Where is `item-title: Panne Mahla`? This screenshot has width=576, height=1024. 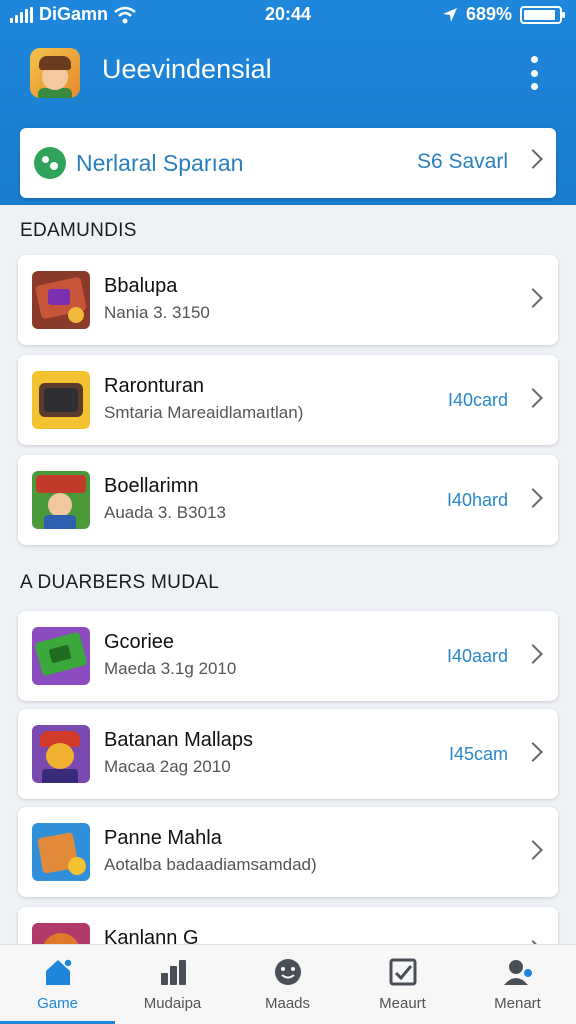
item-title: Panne Mahla is located at coordinates (163, 838).